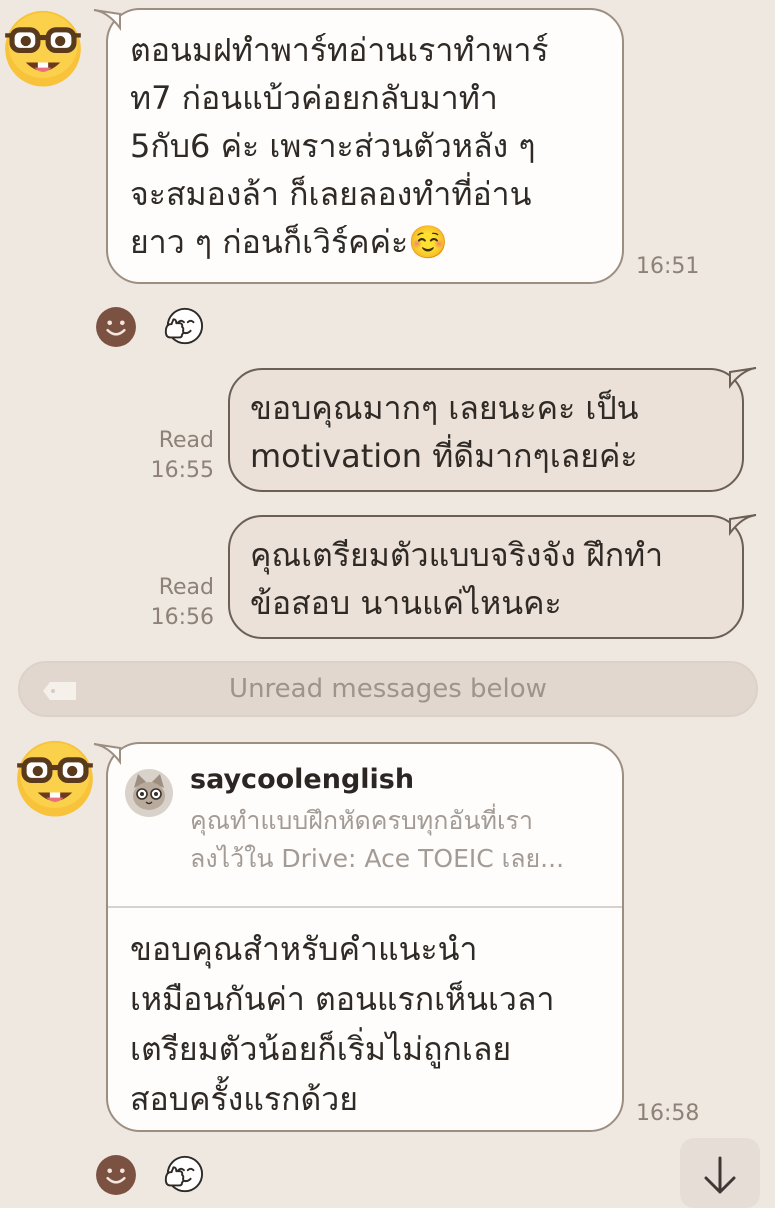 The image size is (775, 1208). Describe the element at coordinates (302, 779) in the screenshot. I see `quote-sender-name: saycoolenglish` at that location.